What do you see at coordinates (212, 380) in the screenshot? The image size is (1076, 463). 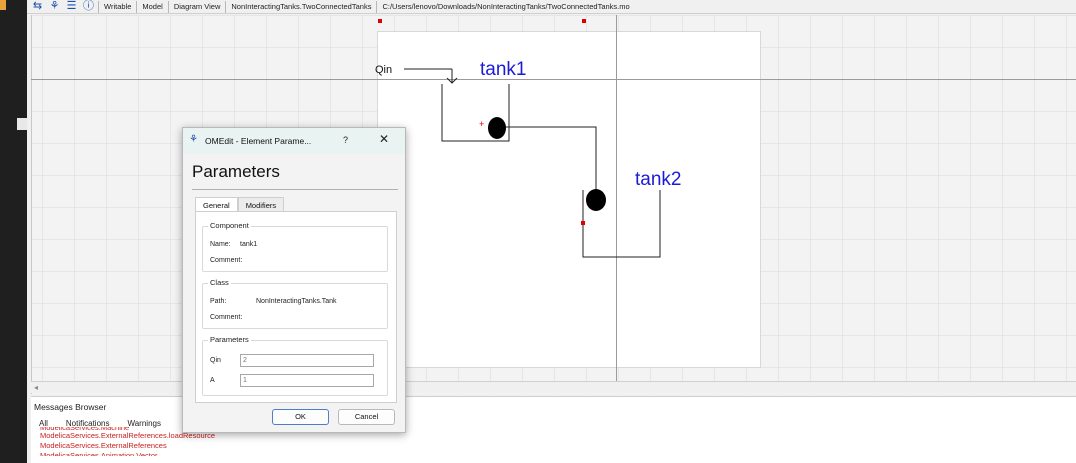 I see `a-param-label: A` at bounding box center [212, 380].